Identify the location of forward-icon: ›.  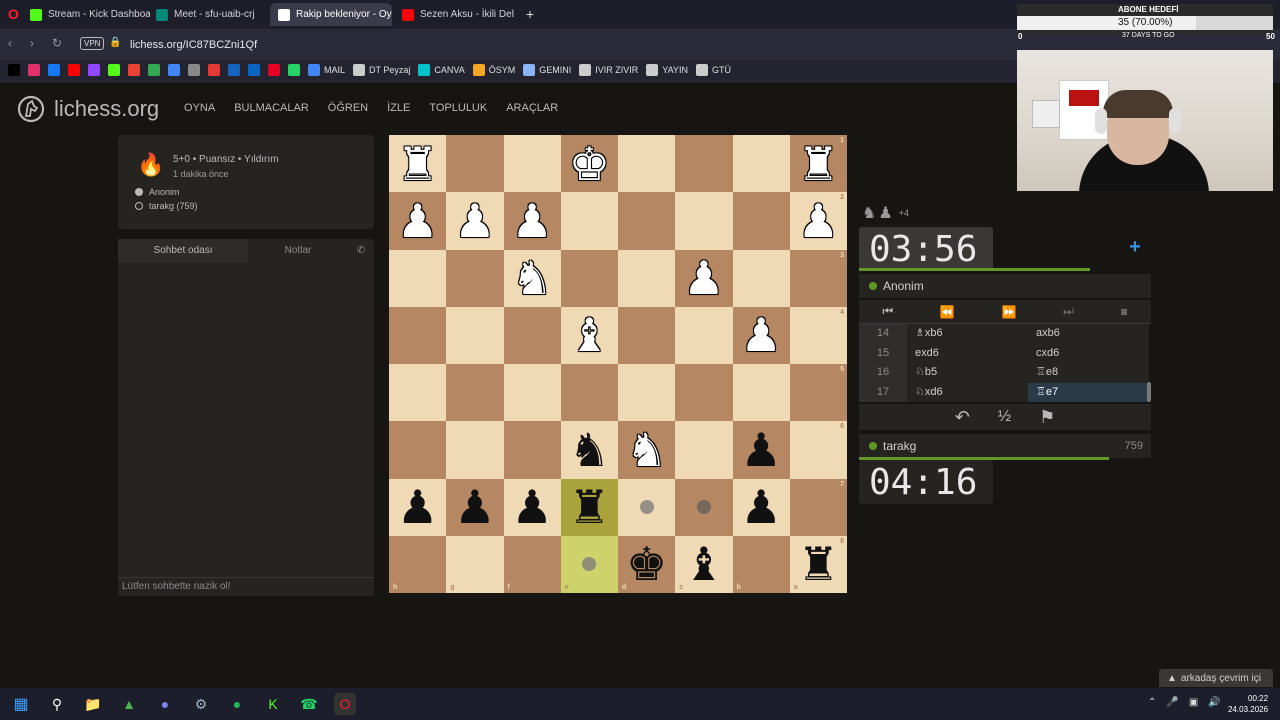
(32, 43).